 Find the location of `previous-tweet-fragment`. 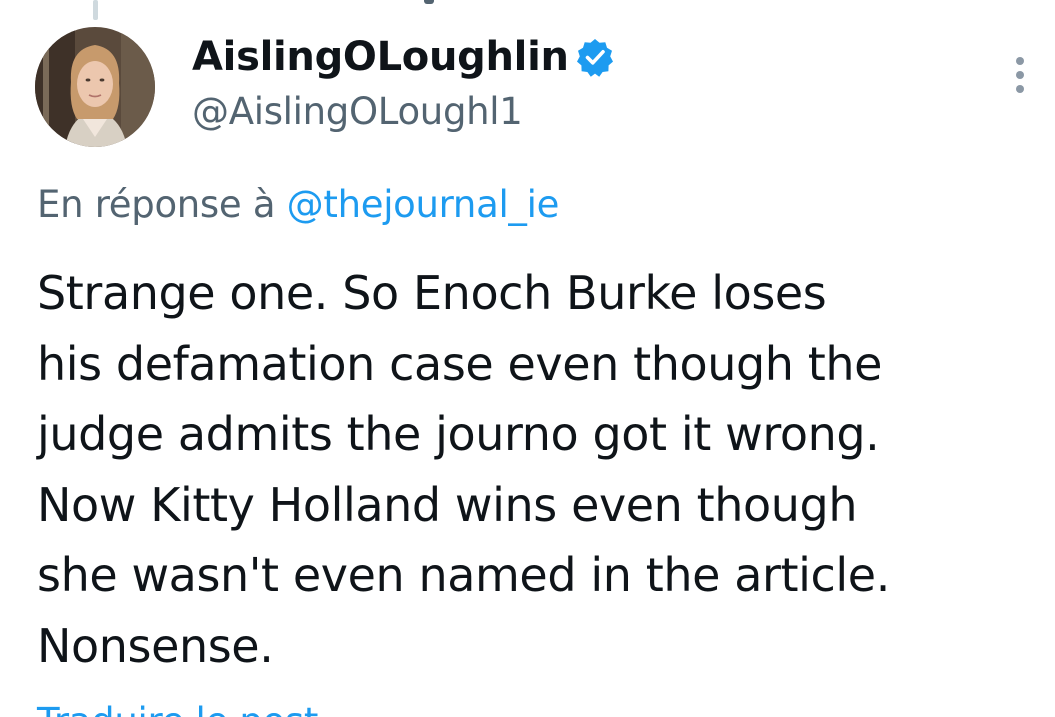

previous-tweet-fragment is located at coordinates (429, 2).